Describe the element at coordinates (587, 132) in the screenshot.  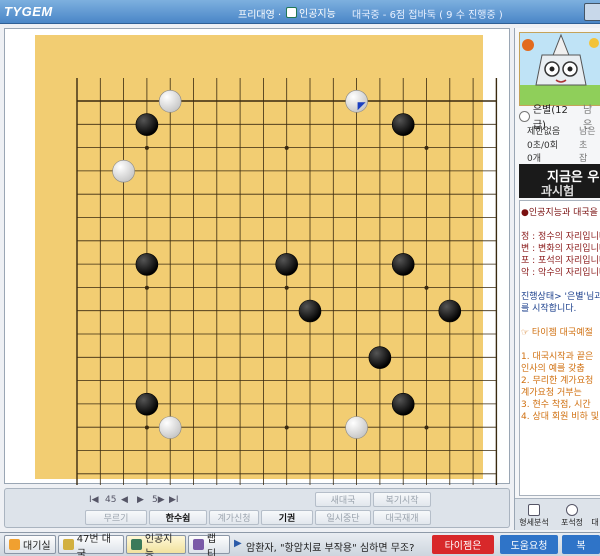
I see `time-limit-right: 남은` at that location.